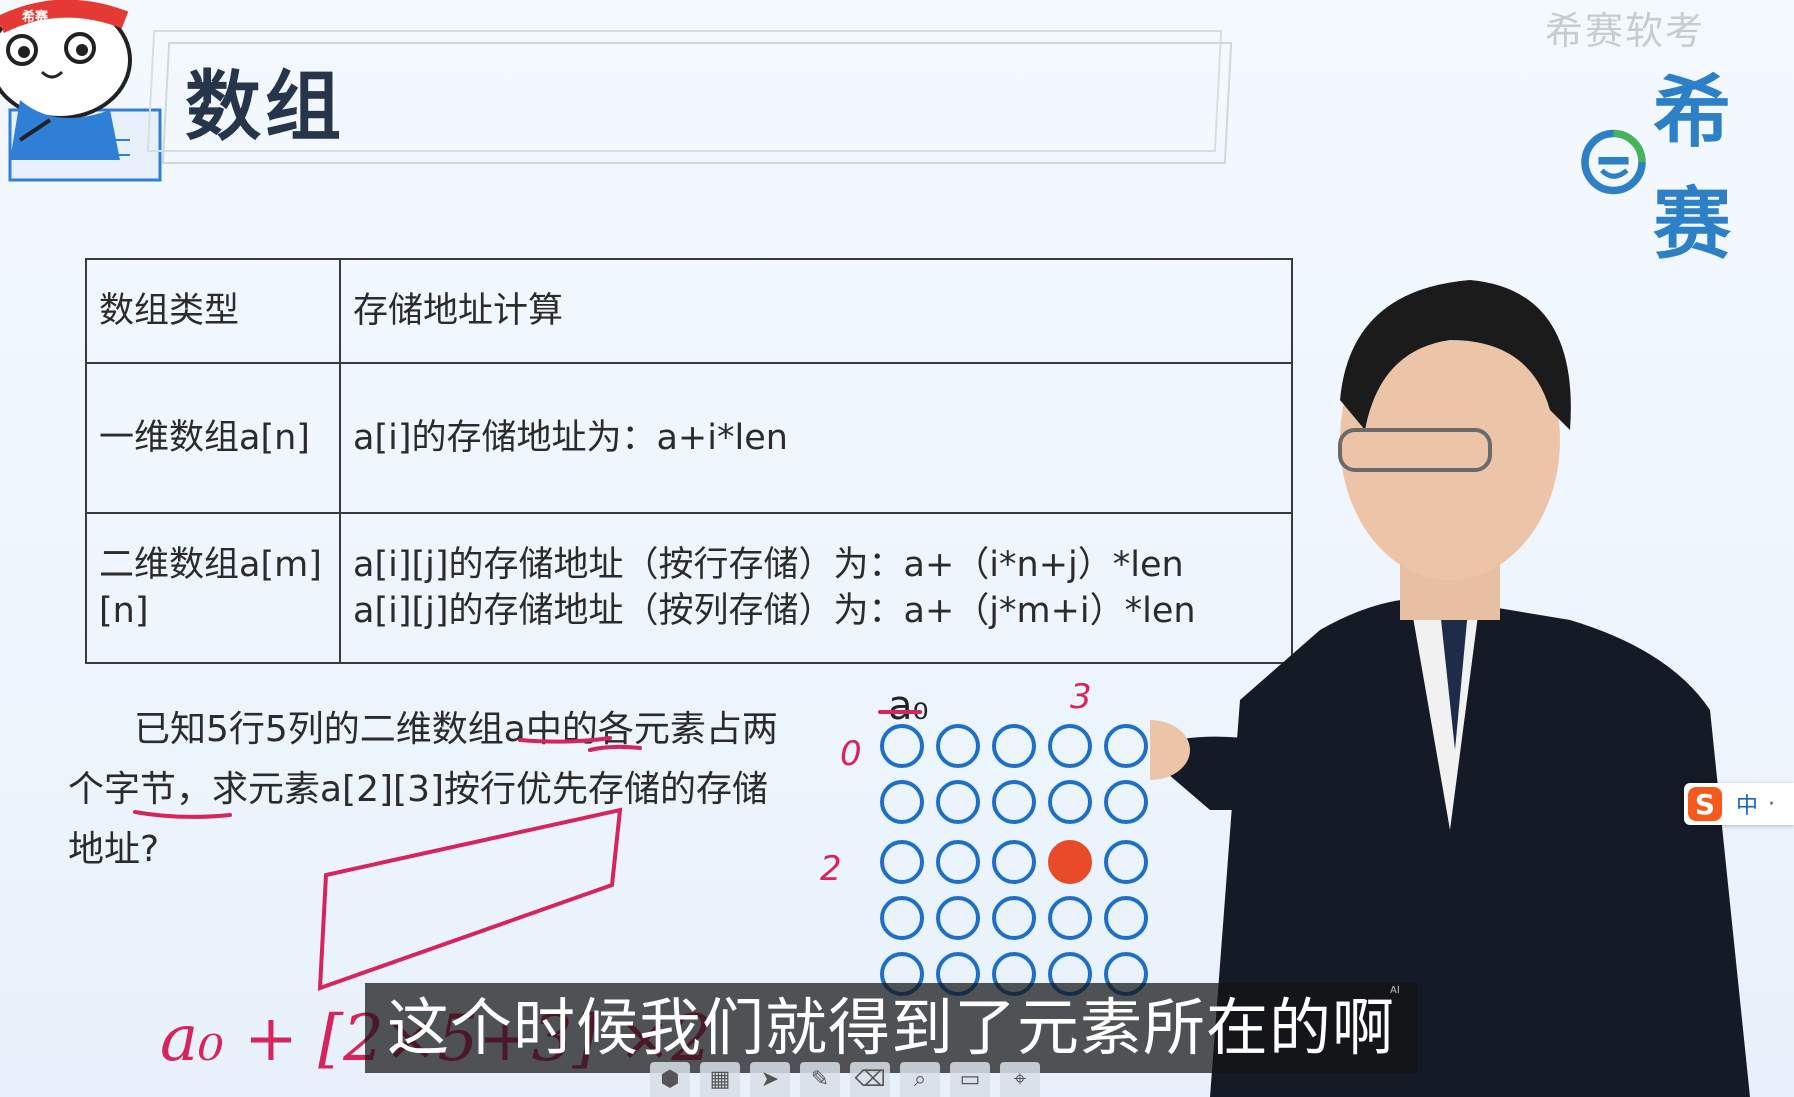 The image size is (1794, 1097). I want to click on ink-col-mark-3: 3, so click(1081, 697).